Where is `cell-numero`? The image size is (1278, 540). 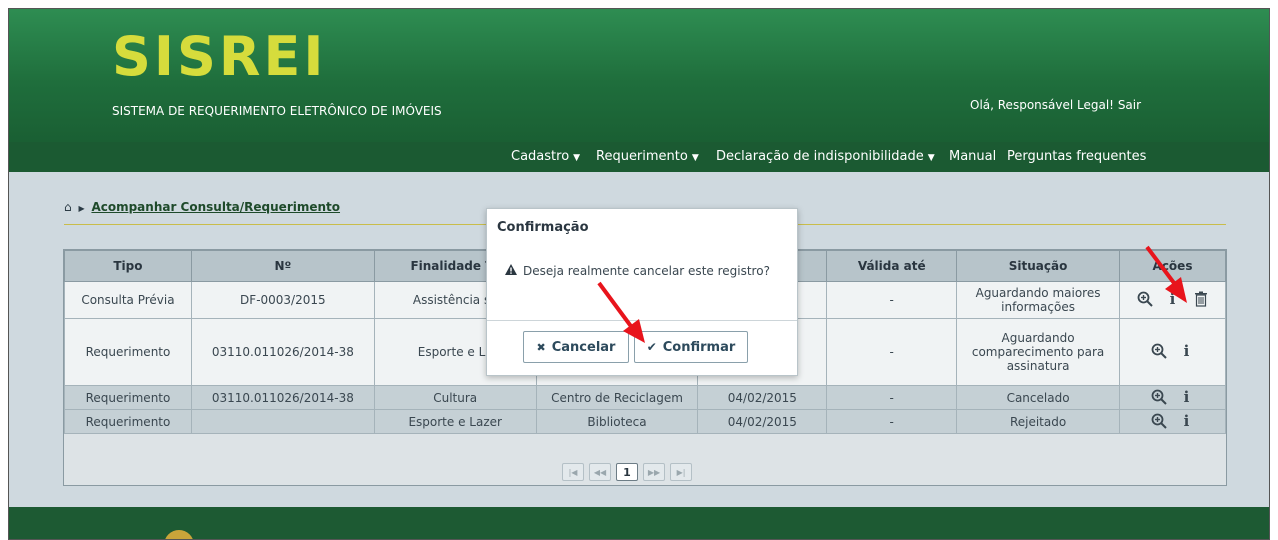
cell-numero is located at coordinates (282, 421).